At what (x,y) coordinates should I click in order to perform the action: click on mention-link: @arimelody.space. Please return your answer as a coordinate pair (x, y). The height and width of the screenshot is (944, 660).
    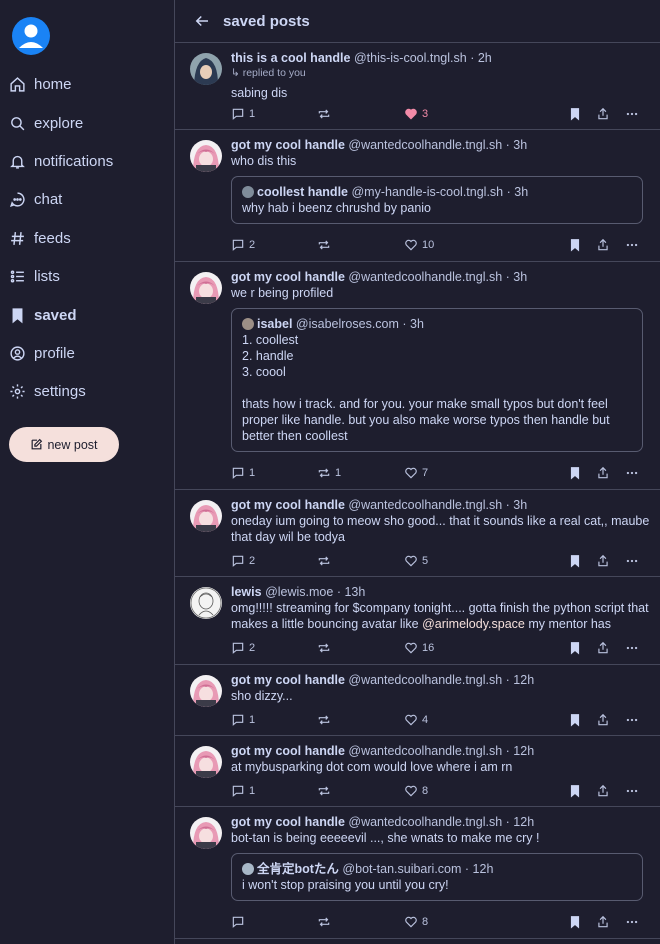
    Looking at the image, I should click on (473, 624).